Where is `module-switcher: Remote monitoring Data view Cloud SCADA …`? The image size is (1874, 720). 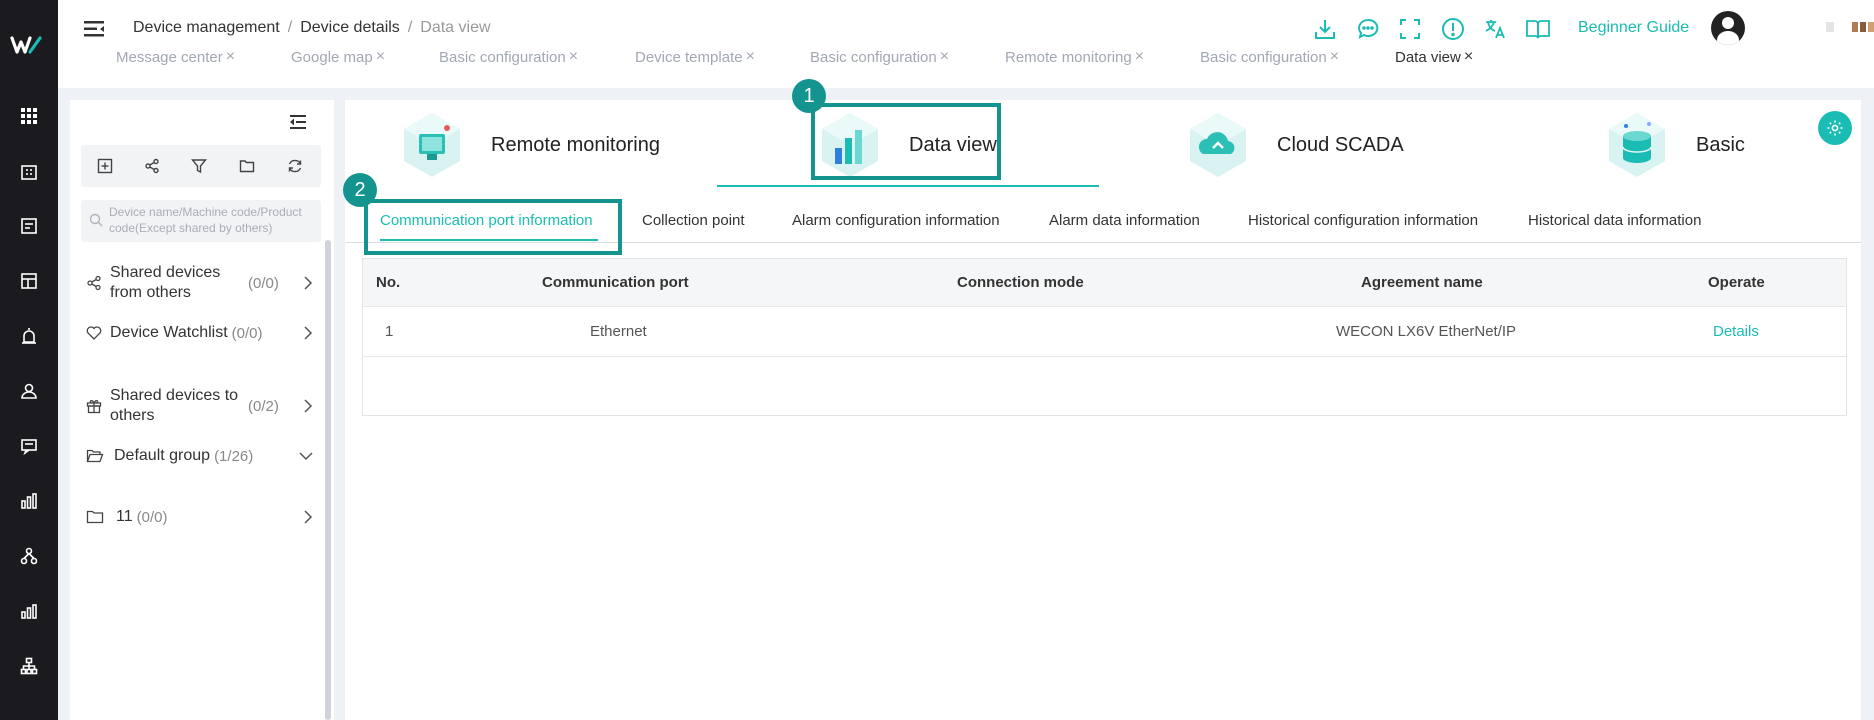 module-switcher: Remote monitoring Data view Cloud SCADA … is located at coordinates (1103, 145).